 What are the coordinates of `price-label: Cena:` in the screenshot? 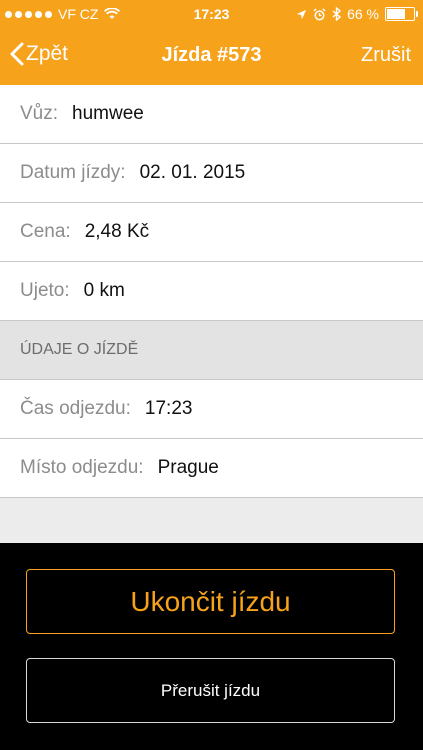 It's located at (45, 231).